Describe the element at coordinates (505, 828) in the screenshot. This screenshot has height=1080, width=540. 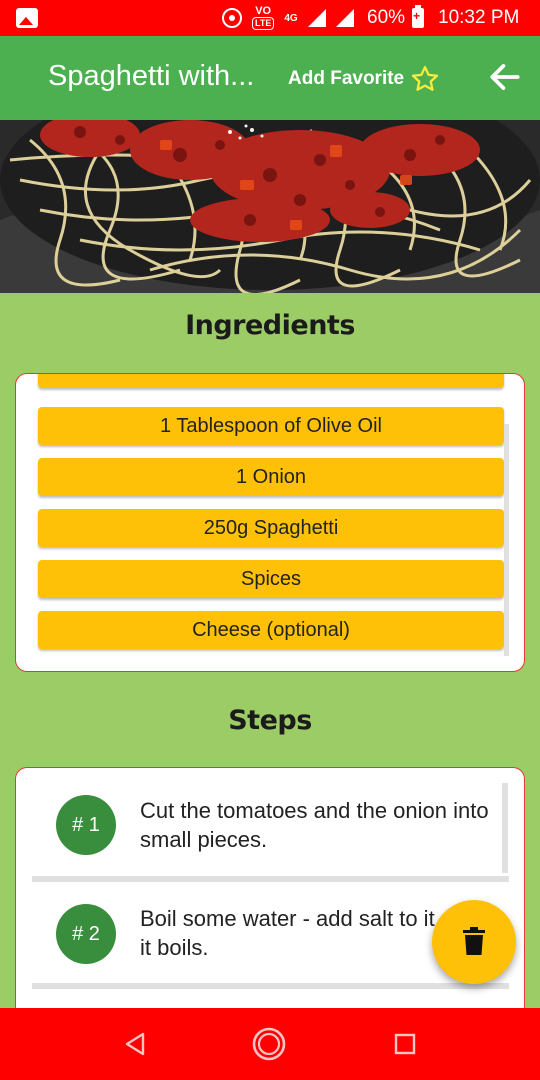
I see `steps-scrollbar` at that location.